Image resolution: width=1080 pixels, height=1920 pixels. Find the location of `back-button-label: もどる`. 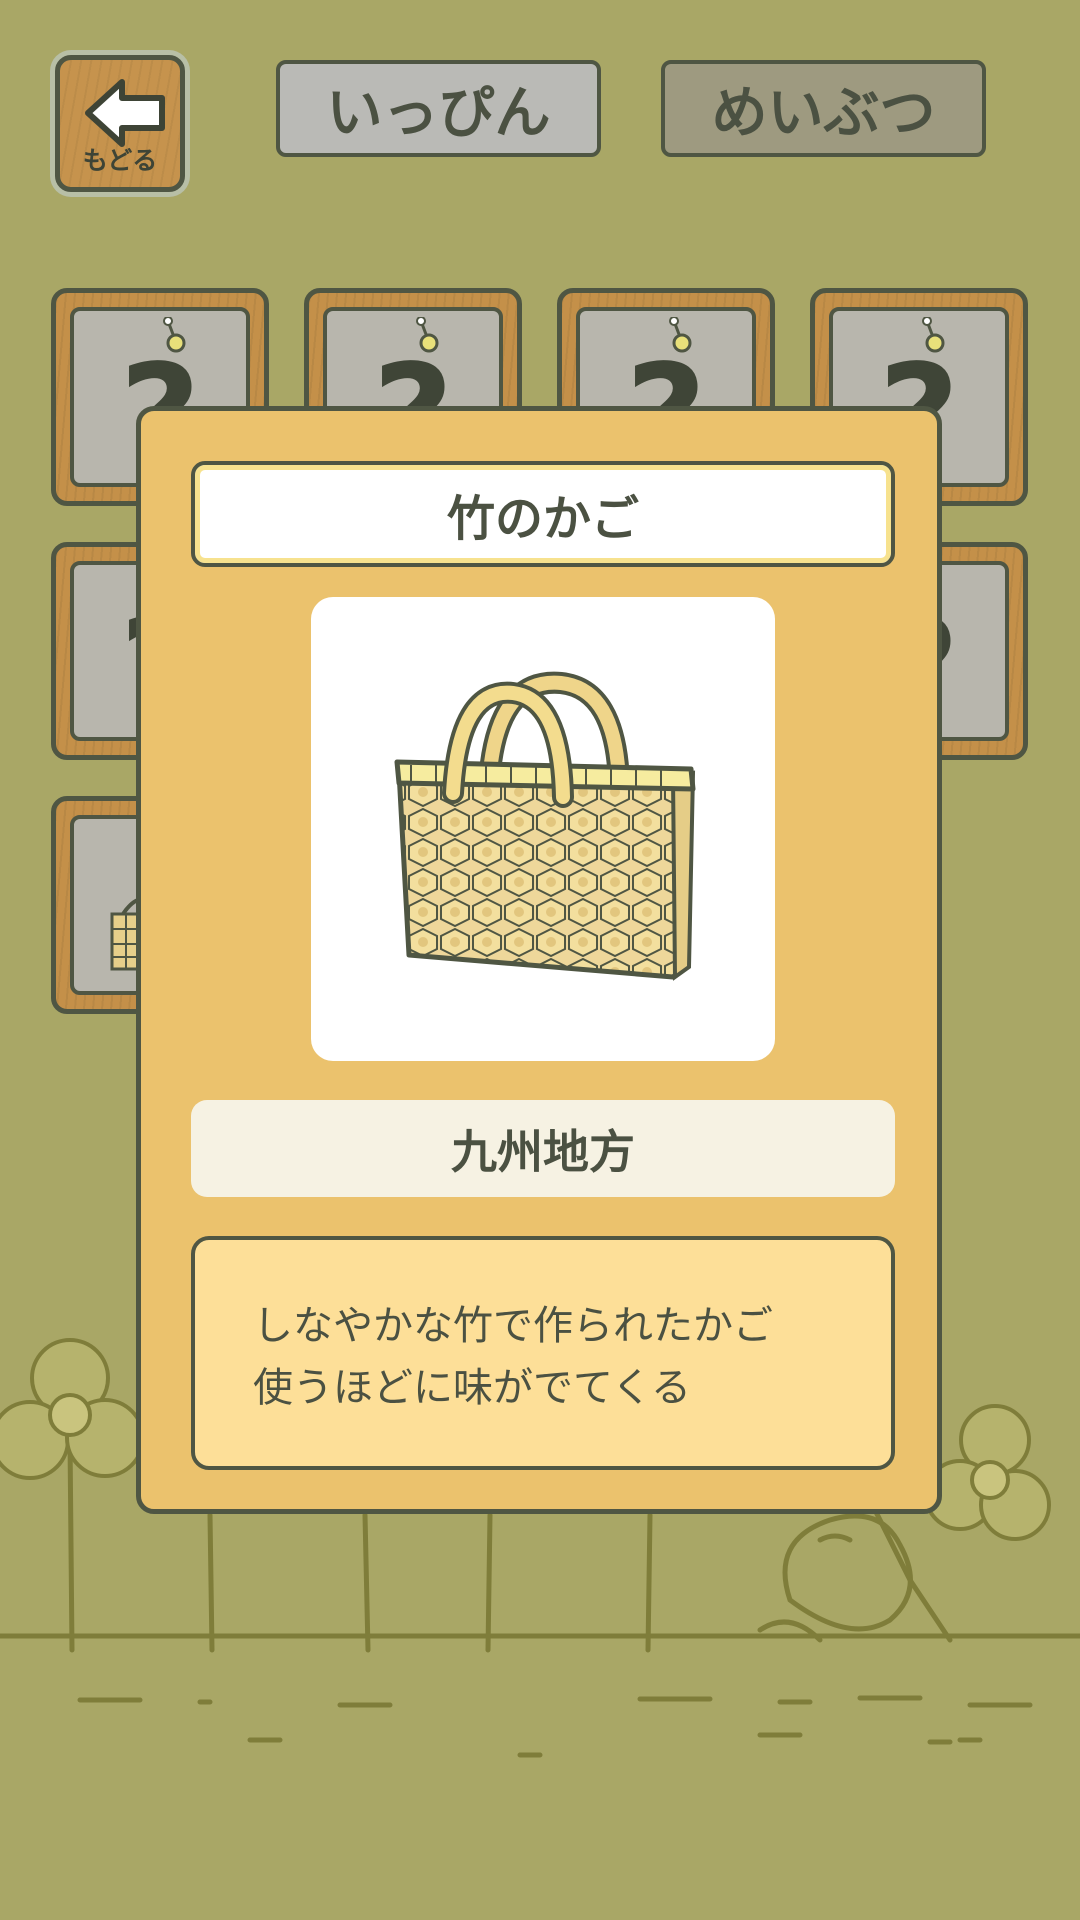

back-button-label: もどる is located at coordinates (120, 160).